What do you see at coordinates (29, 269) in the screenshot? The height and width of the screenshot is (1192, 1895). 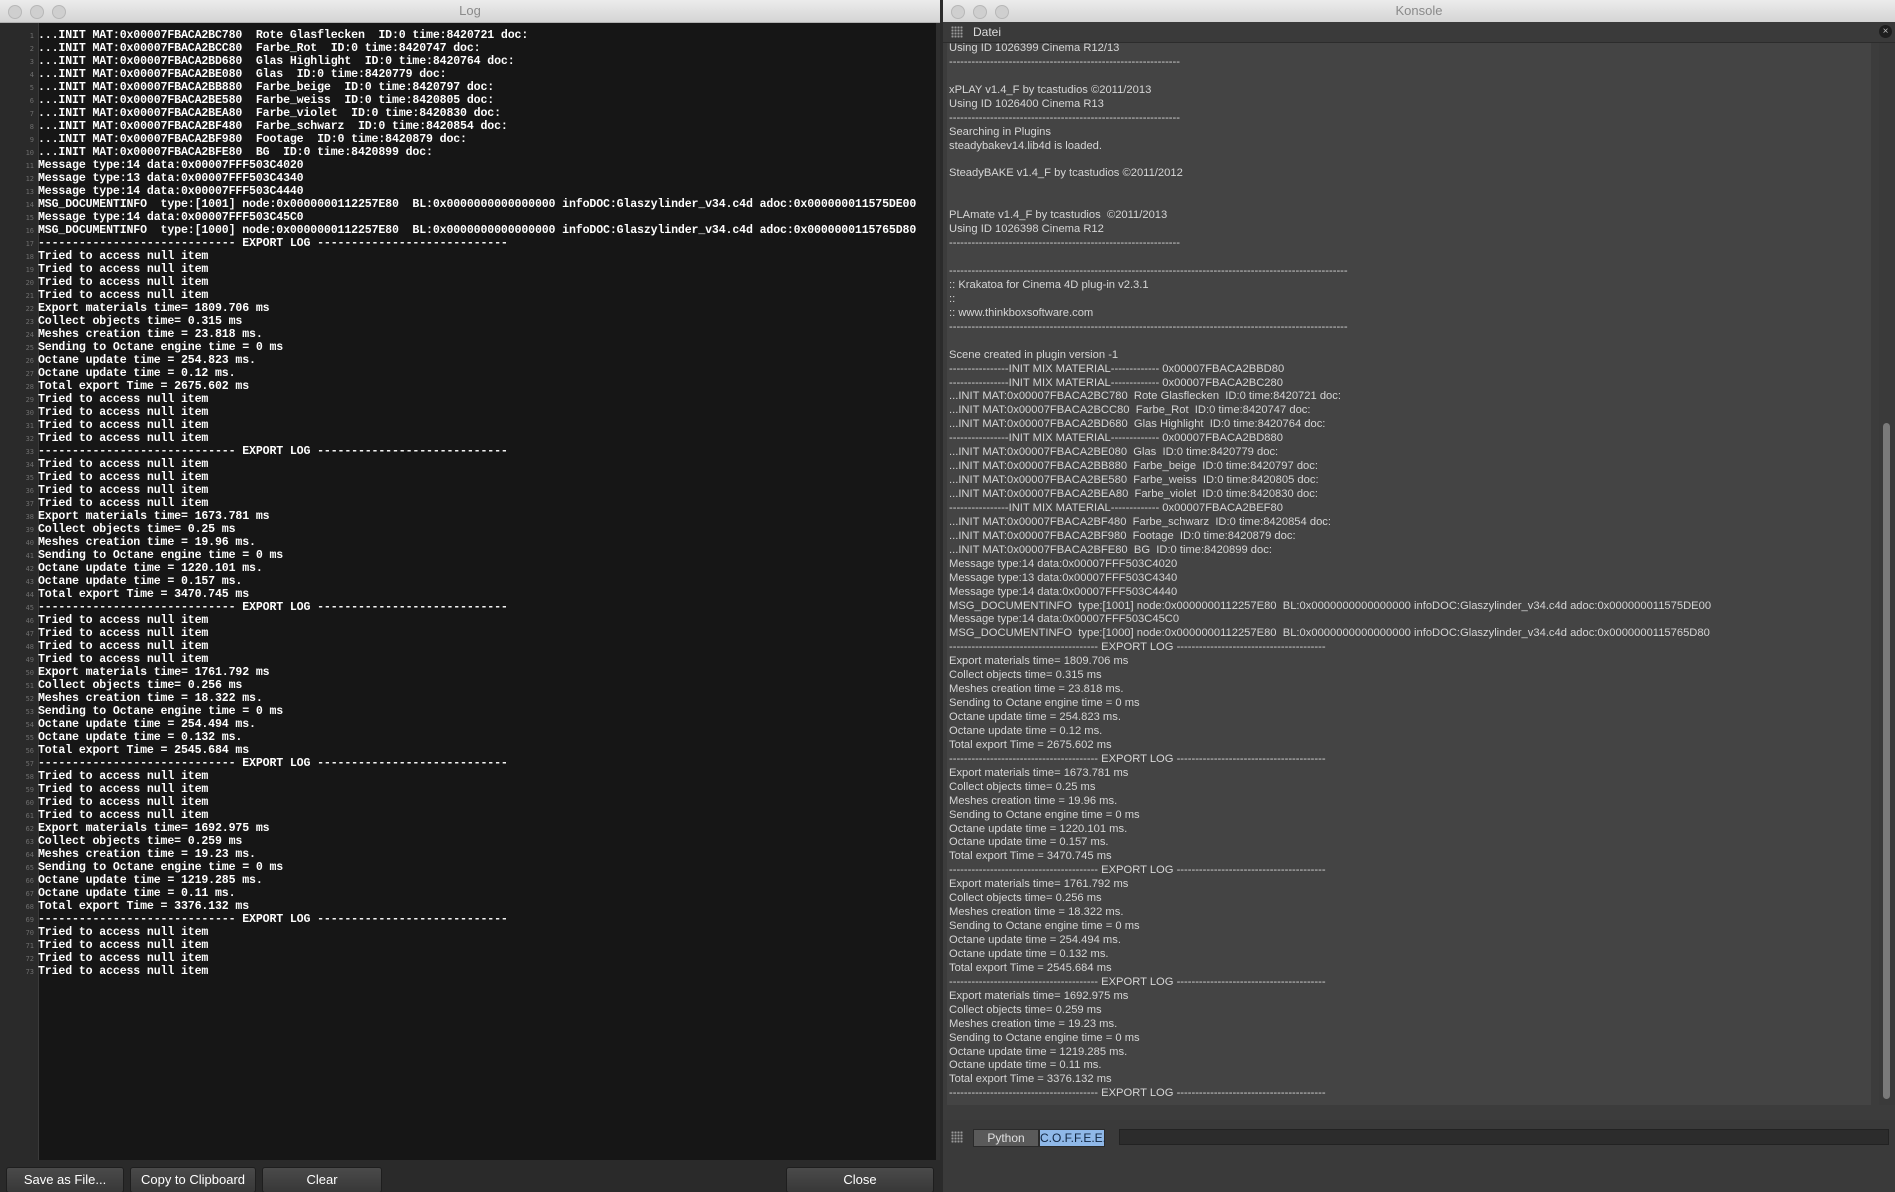 I see `line-number: 19` at bounding box center [29, 269].